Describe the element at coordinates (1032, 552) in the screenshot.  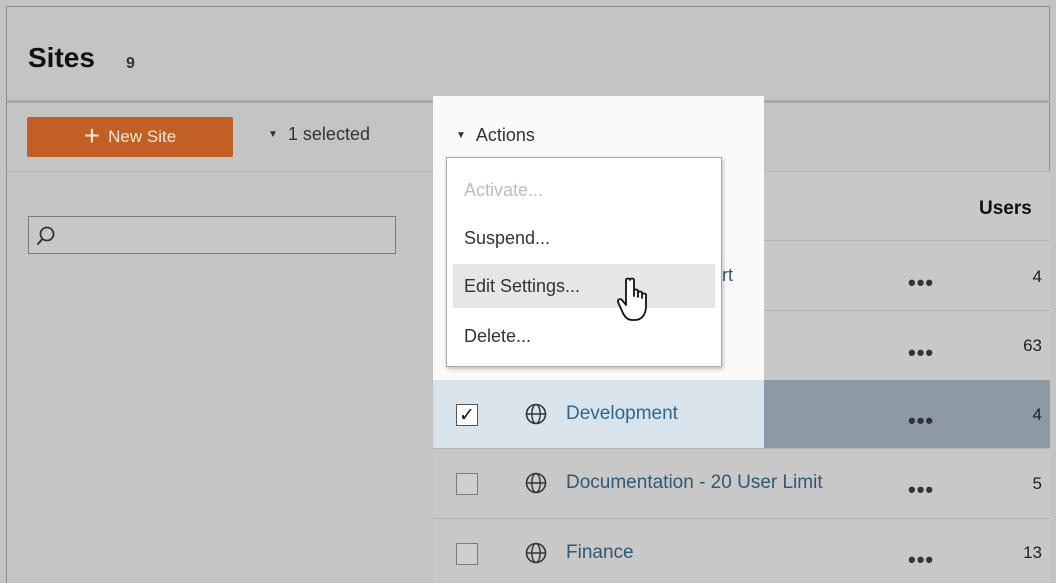
I see `users-count: 13` at that location.